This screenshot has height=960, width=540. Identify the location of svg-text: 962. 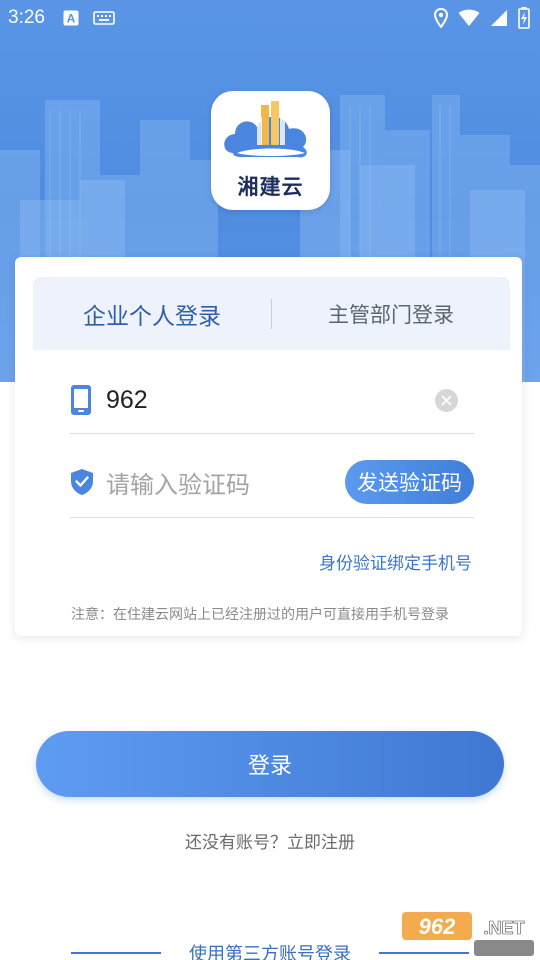
(437, 926).